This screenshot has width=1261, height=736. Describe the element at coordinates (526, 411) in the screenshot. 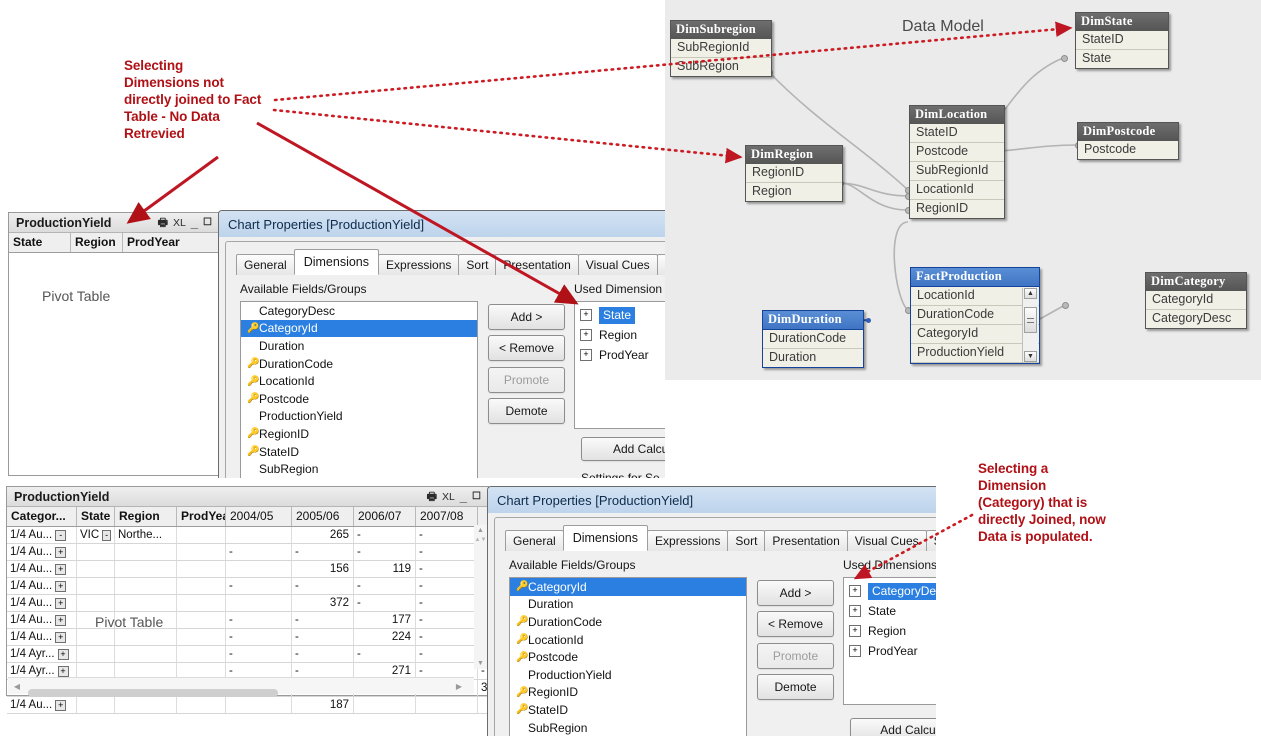

I see `demote-button-top: Demote` at that location.